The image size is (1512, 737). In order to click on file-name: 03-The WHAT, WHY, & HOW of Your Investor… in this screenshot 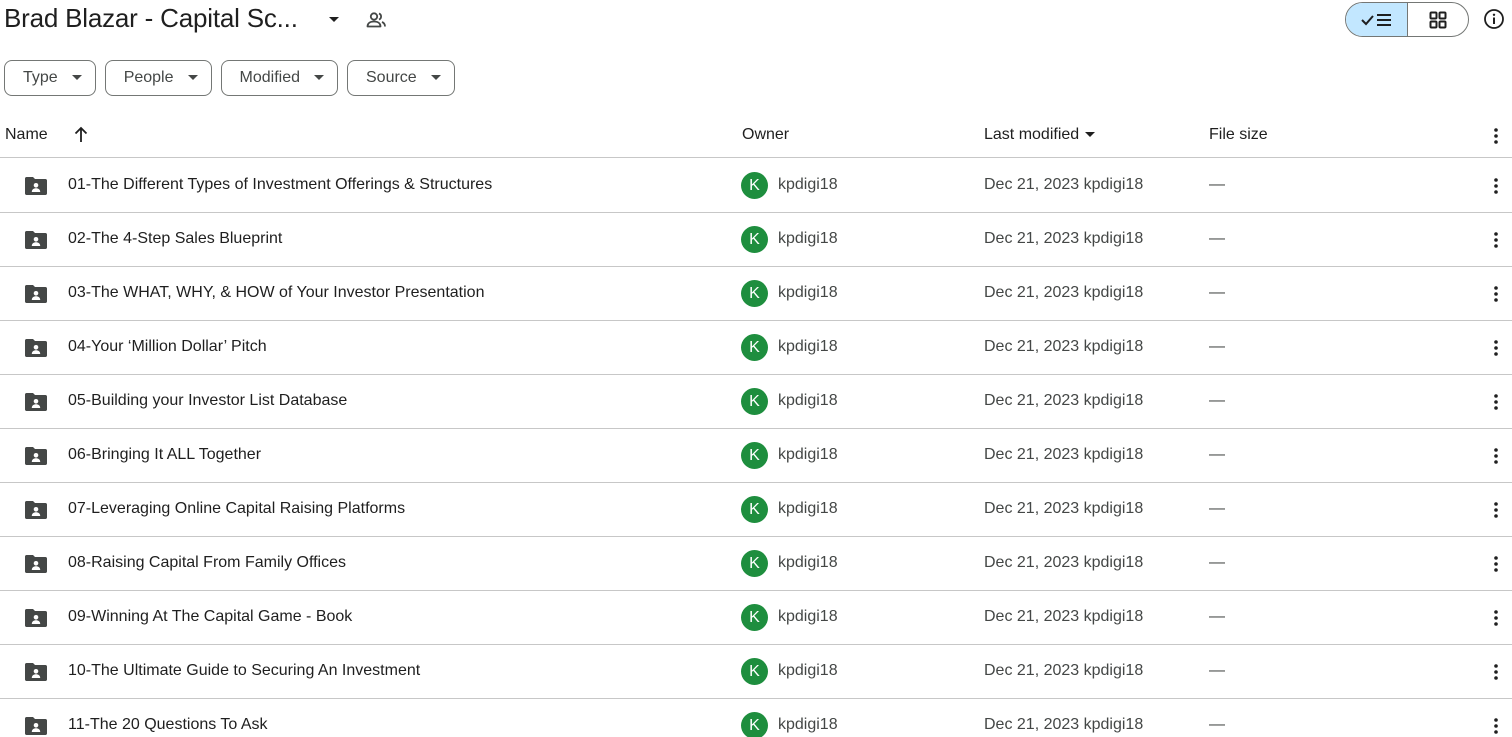, I will do `click(276, 293)`.